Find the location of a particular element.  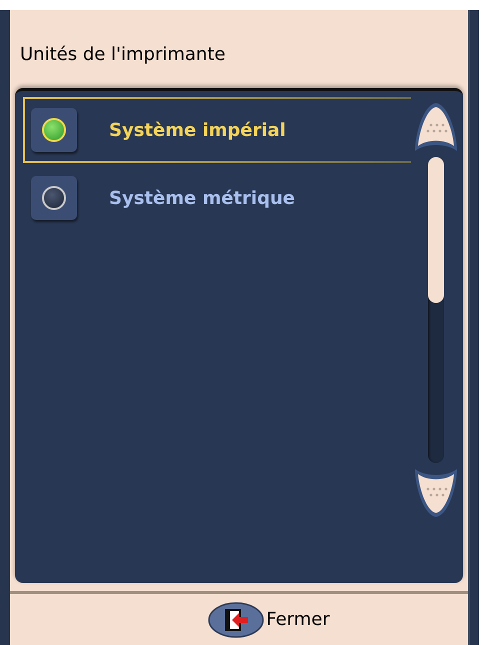

option-label: Système impérial is located at coordinates (197, 130).